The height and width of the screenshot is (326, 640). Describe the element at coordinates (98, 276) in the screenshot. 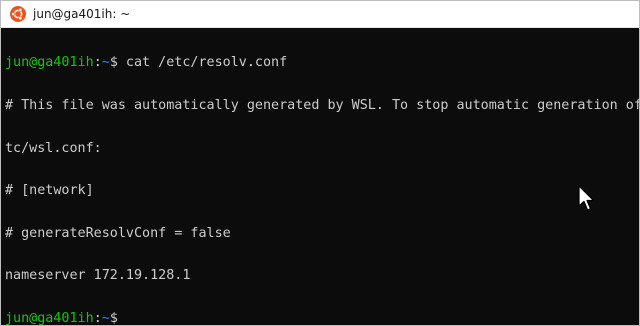

I see `terminal-line: nameserver 172.19.128.1` at that location.